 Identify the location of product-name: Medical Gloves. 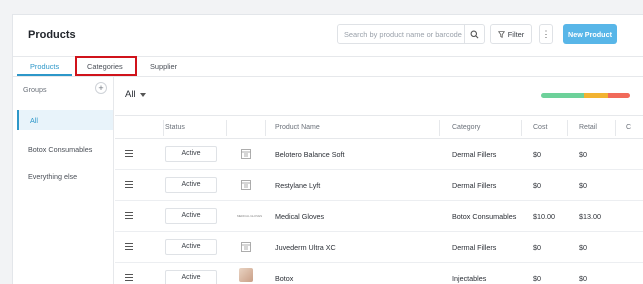
(299, 216).